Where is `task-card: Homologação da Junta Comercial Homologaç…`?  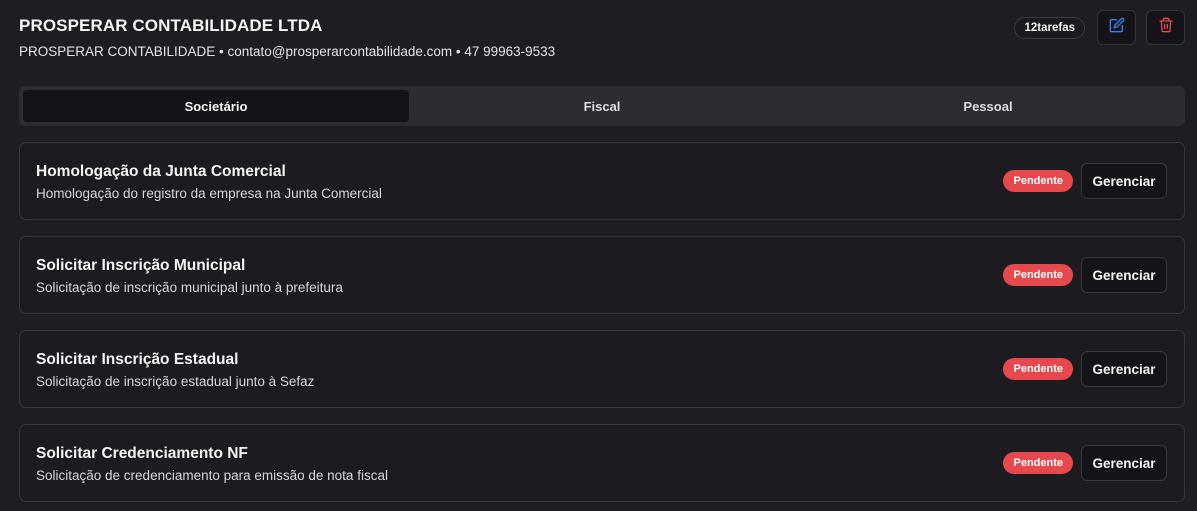
task-card: Homologação da Junta Comercial Homologaç… is located at coordinates (602, 181).